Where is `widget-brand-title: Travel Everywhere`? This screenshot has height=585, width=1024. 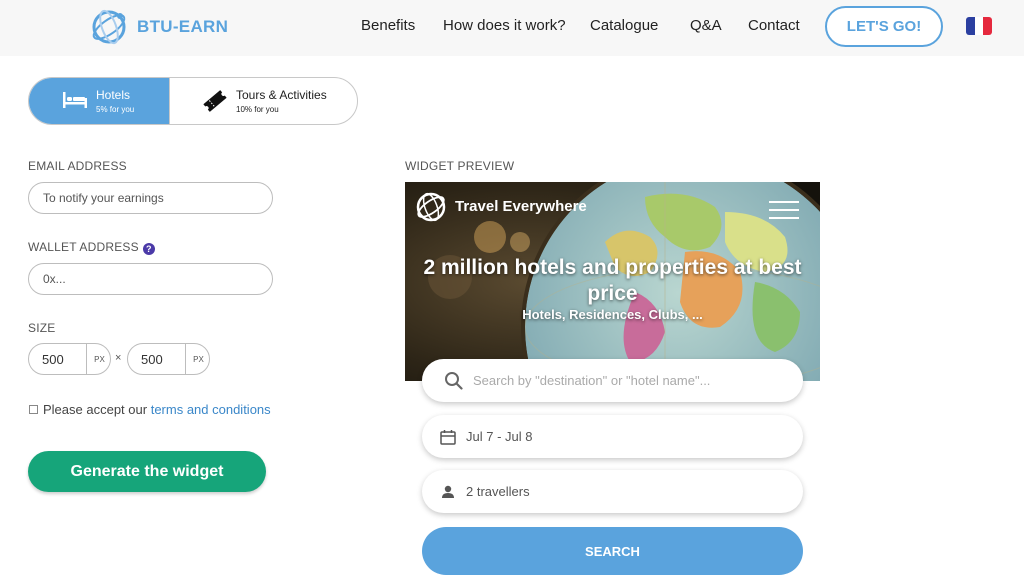 widget-brand-title: Travel Everywhere is located at coordinates (521, 206).